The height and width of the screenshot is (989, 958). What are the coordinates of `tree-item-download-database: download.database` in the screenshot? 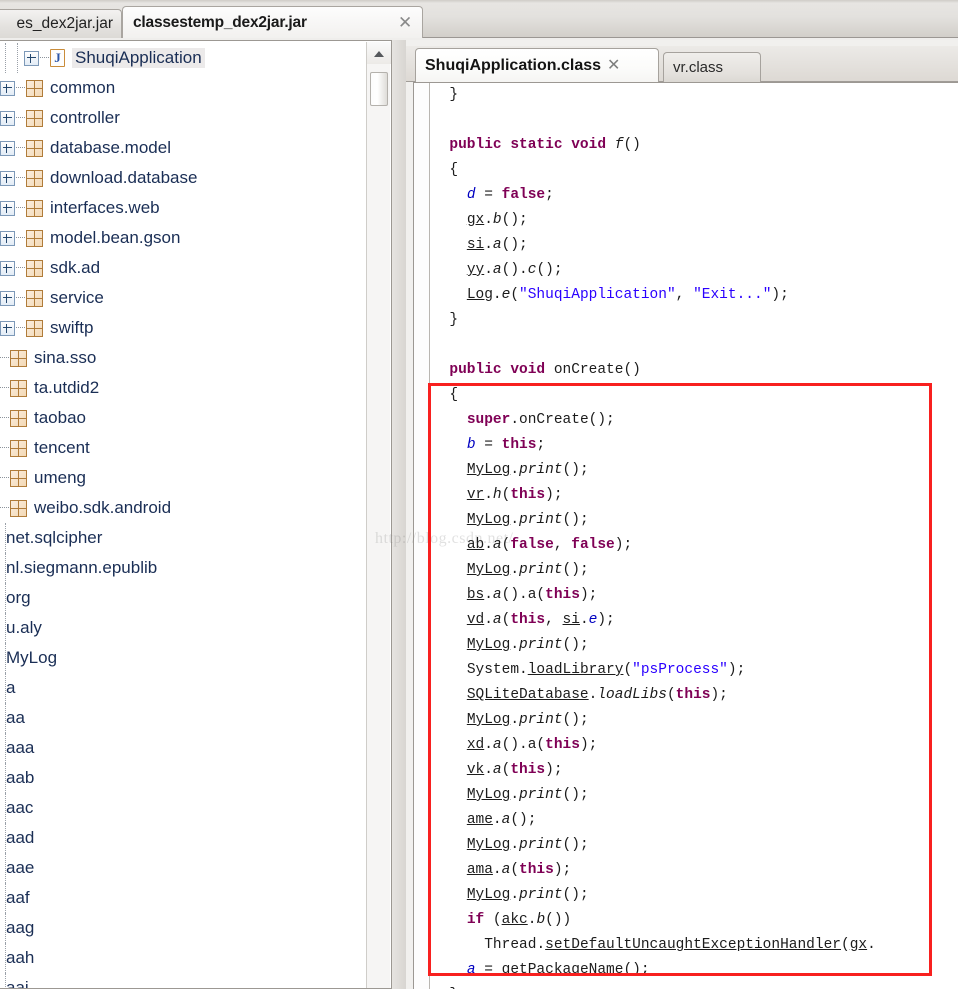 It's located at (183, 178).